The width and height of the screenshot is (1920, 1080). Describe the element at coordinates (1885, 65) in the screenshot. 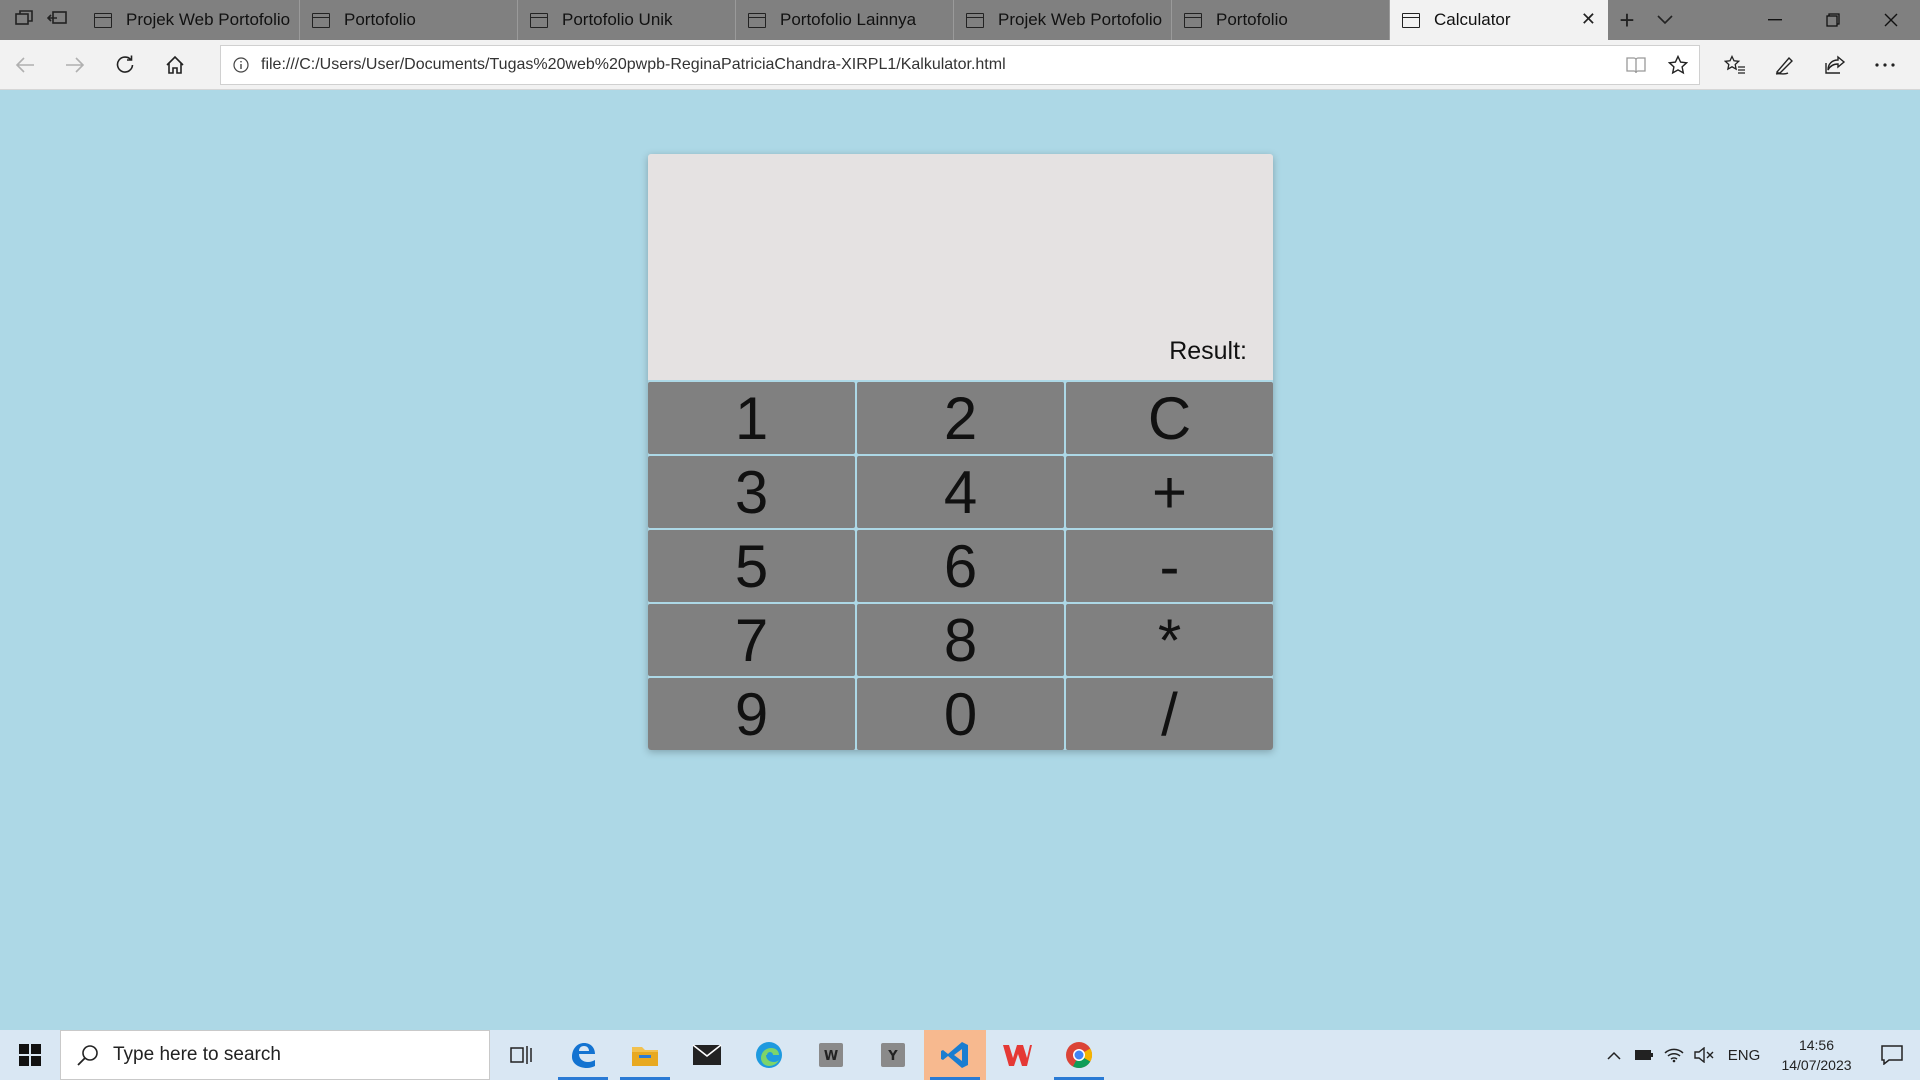

I see `more-options-icon` at that location.